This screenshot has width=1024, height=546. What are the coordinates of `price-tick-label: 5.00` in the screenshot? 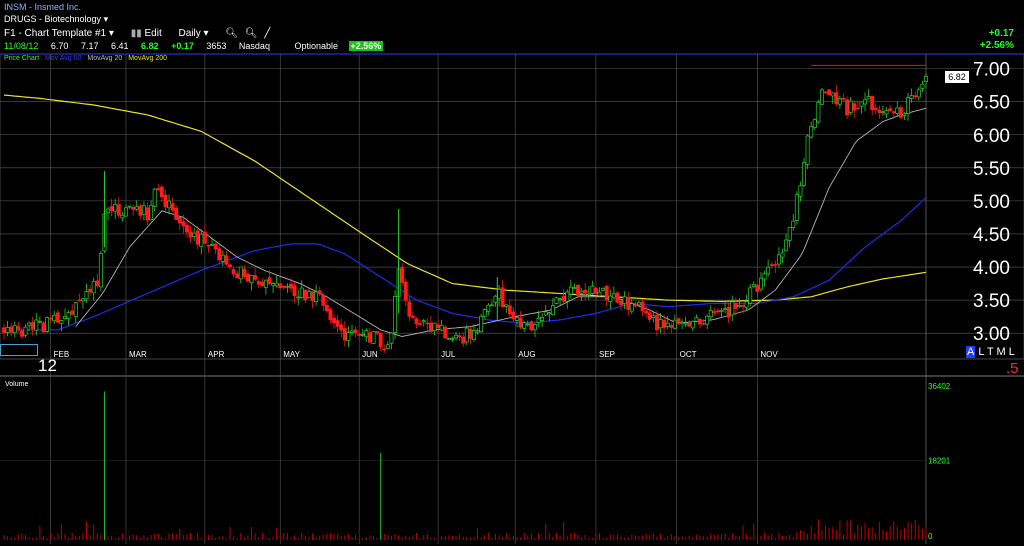 It's located at (991, 202).